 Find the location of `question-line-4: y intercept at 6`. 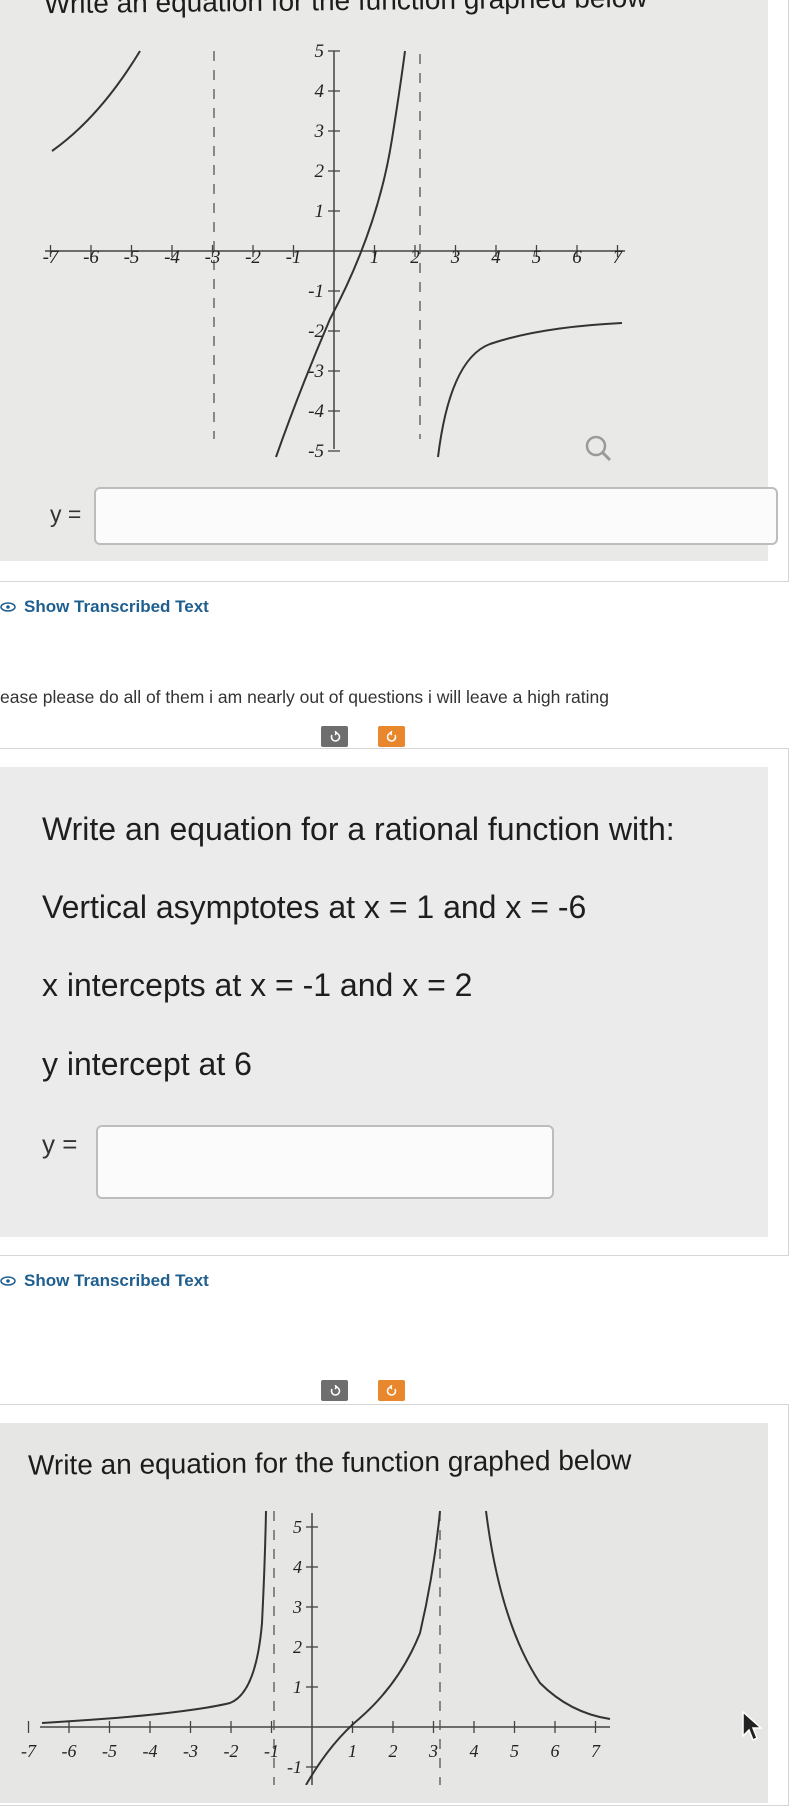

question-line-4: y intercept at 6 is located at coordinates (147, 1064).